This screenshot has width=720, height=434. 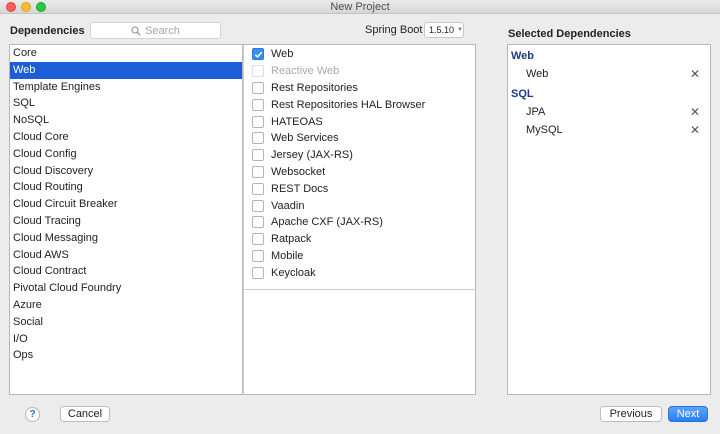 I want to click on spring-boot-version-value: 1.5.10, so click(x=442, y=30).